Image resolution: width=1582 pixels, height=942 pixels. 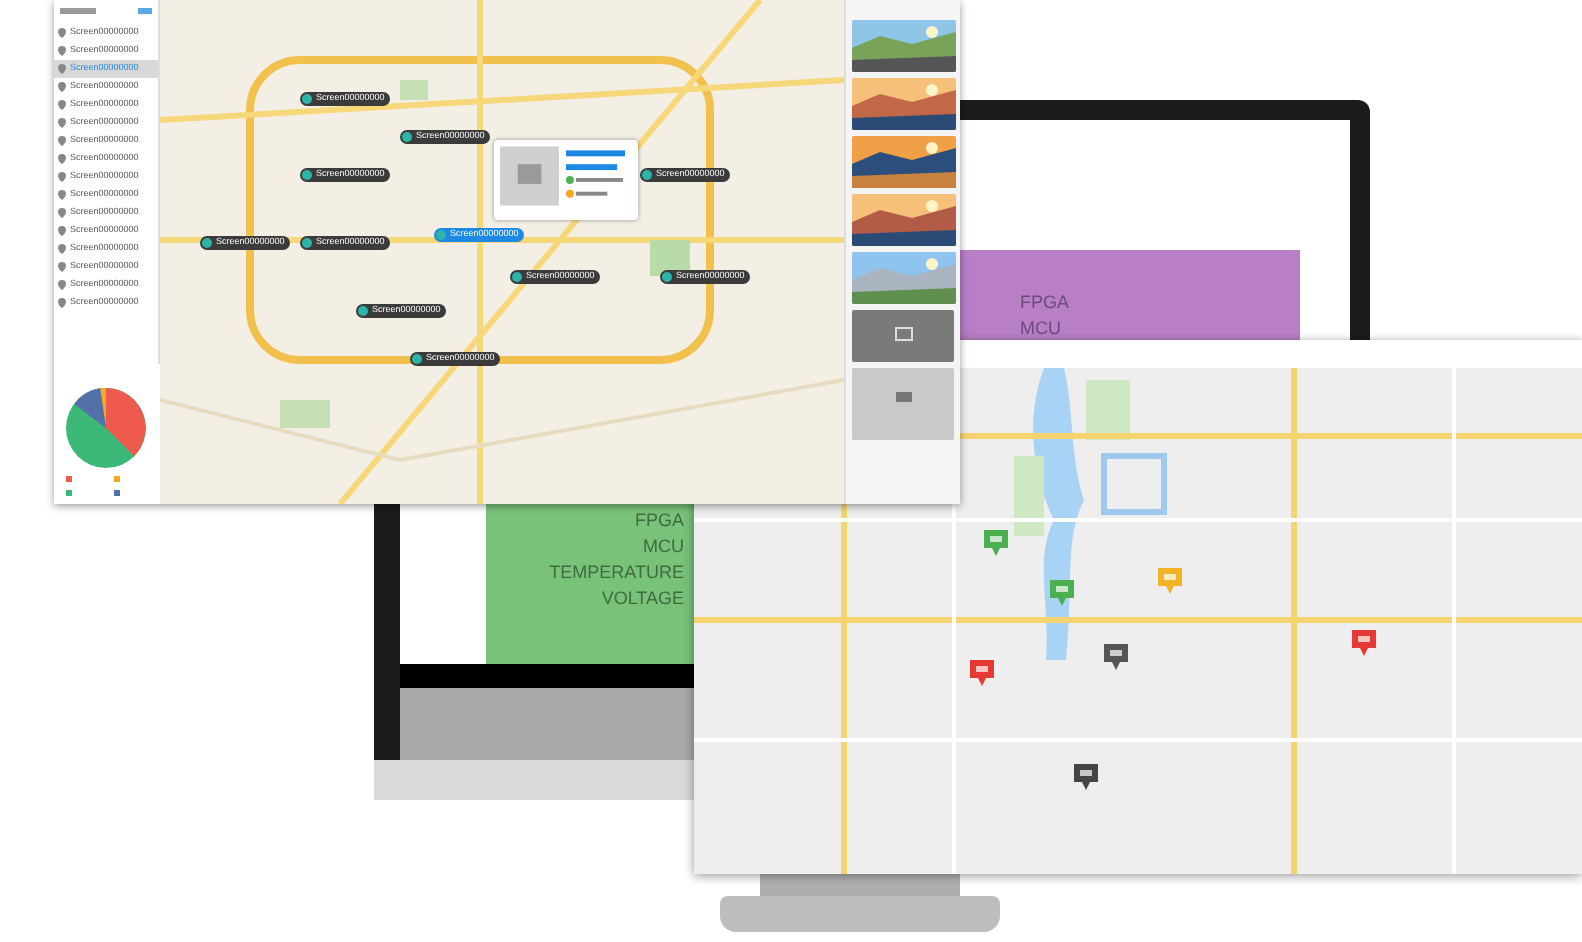 I want to click on empty-tile, so click(x=903, y=404).